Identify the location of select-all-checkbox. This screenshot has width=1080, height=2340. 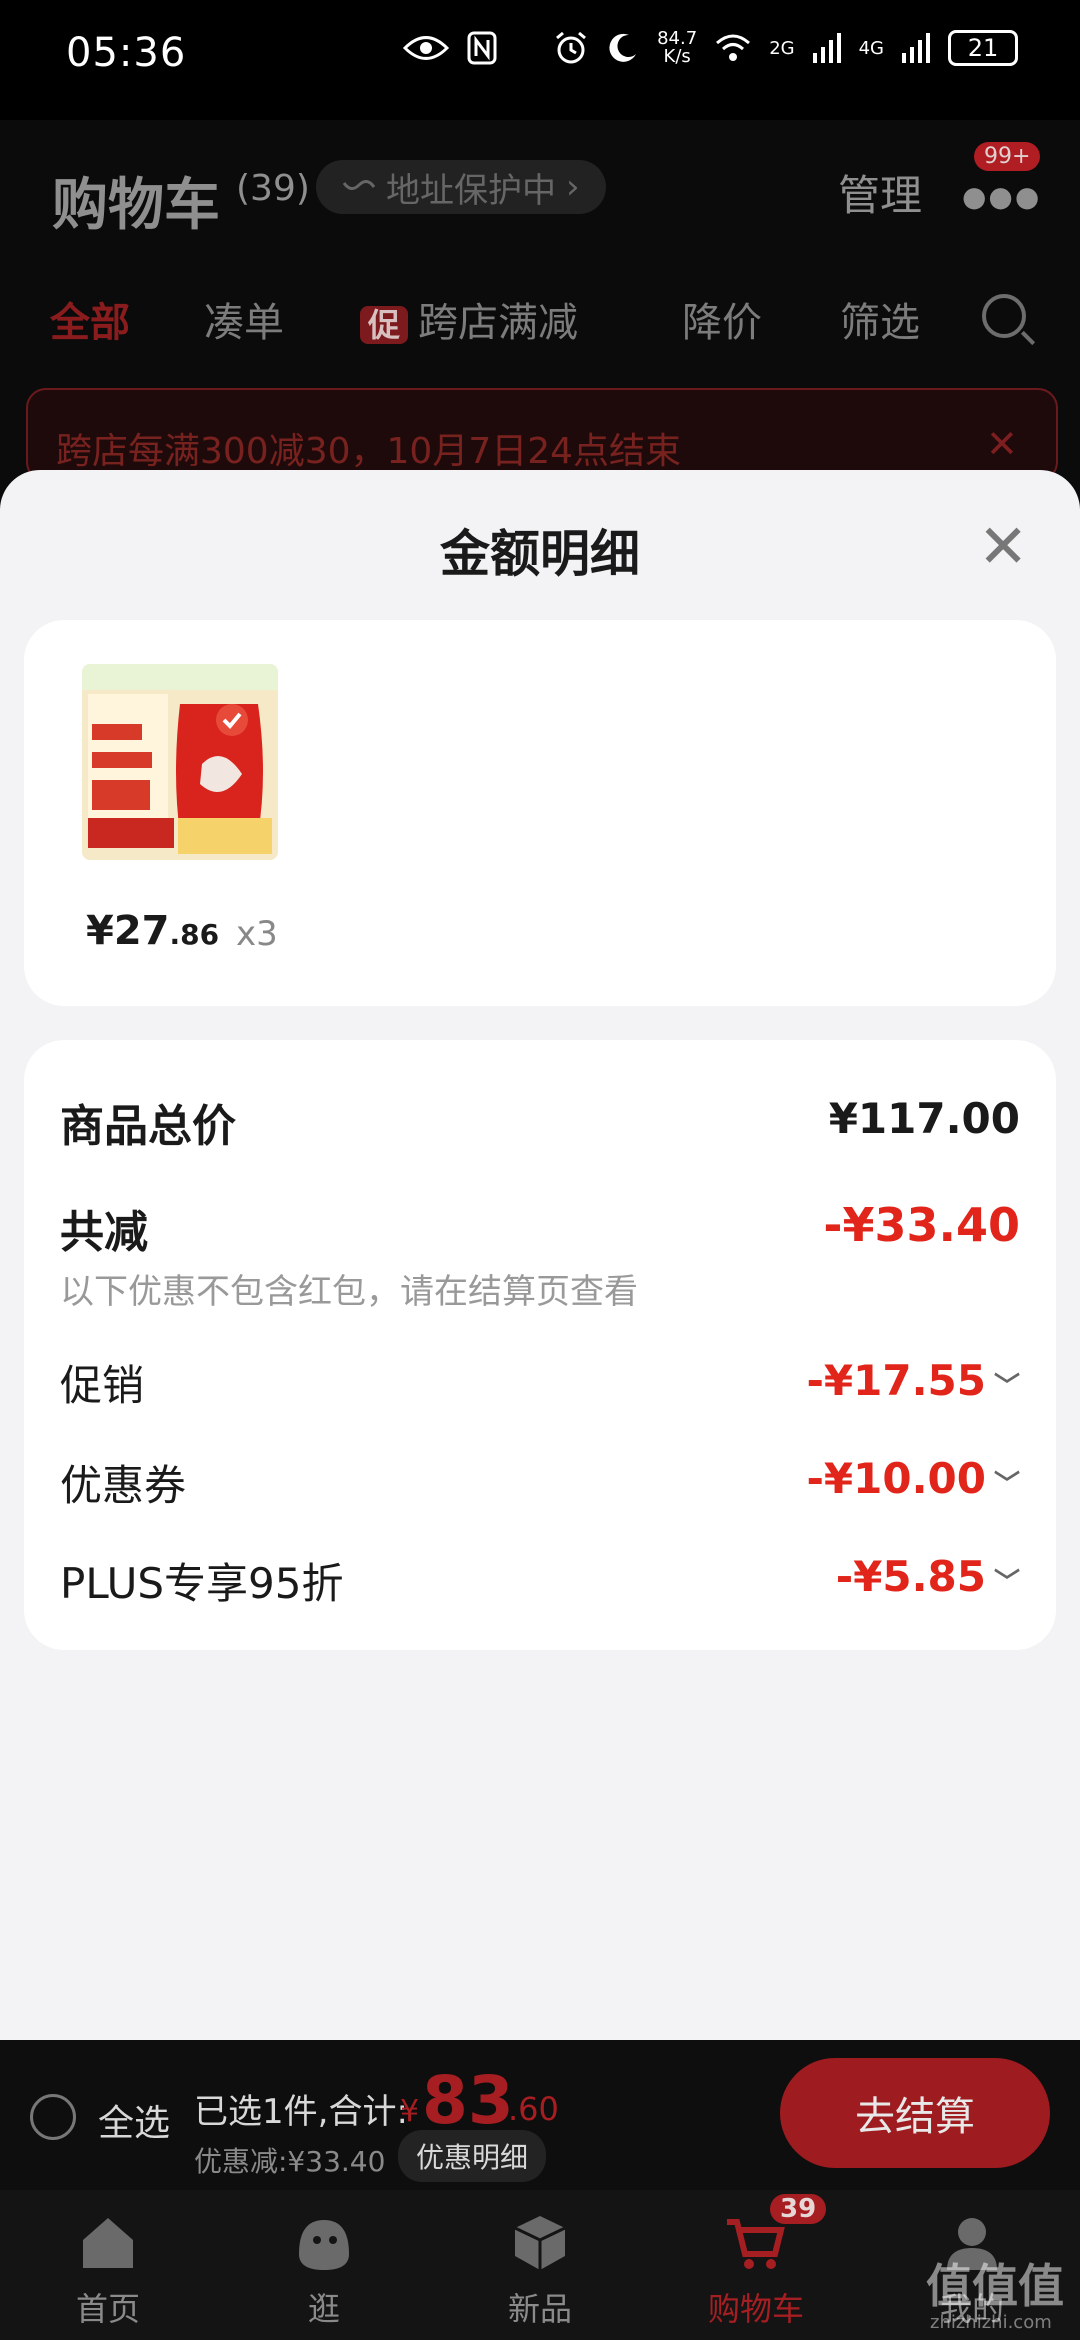
(53, 2117).